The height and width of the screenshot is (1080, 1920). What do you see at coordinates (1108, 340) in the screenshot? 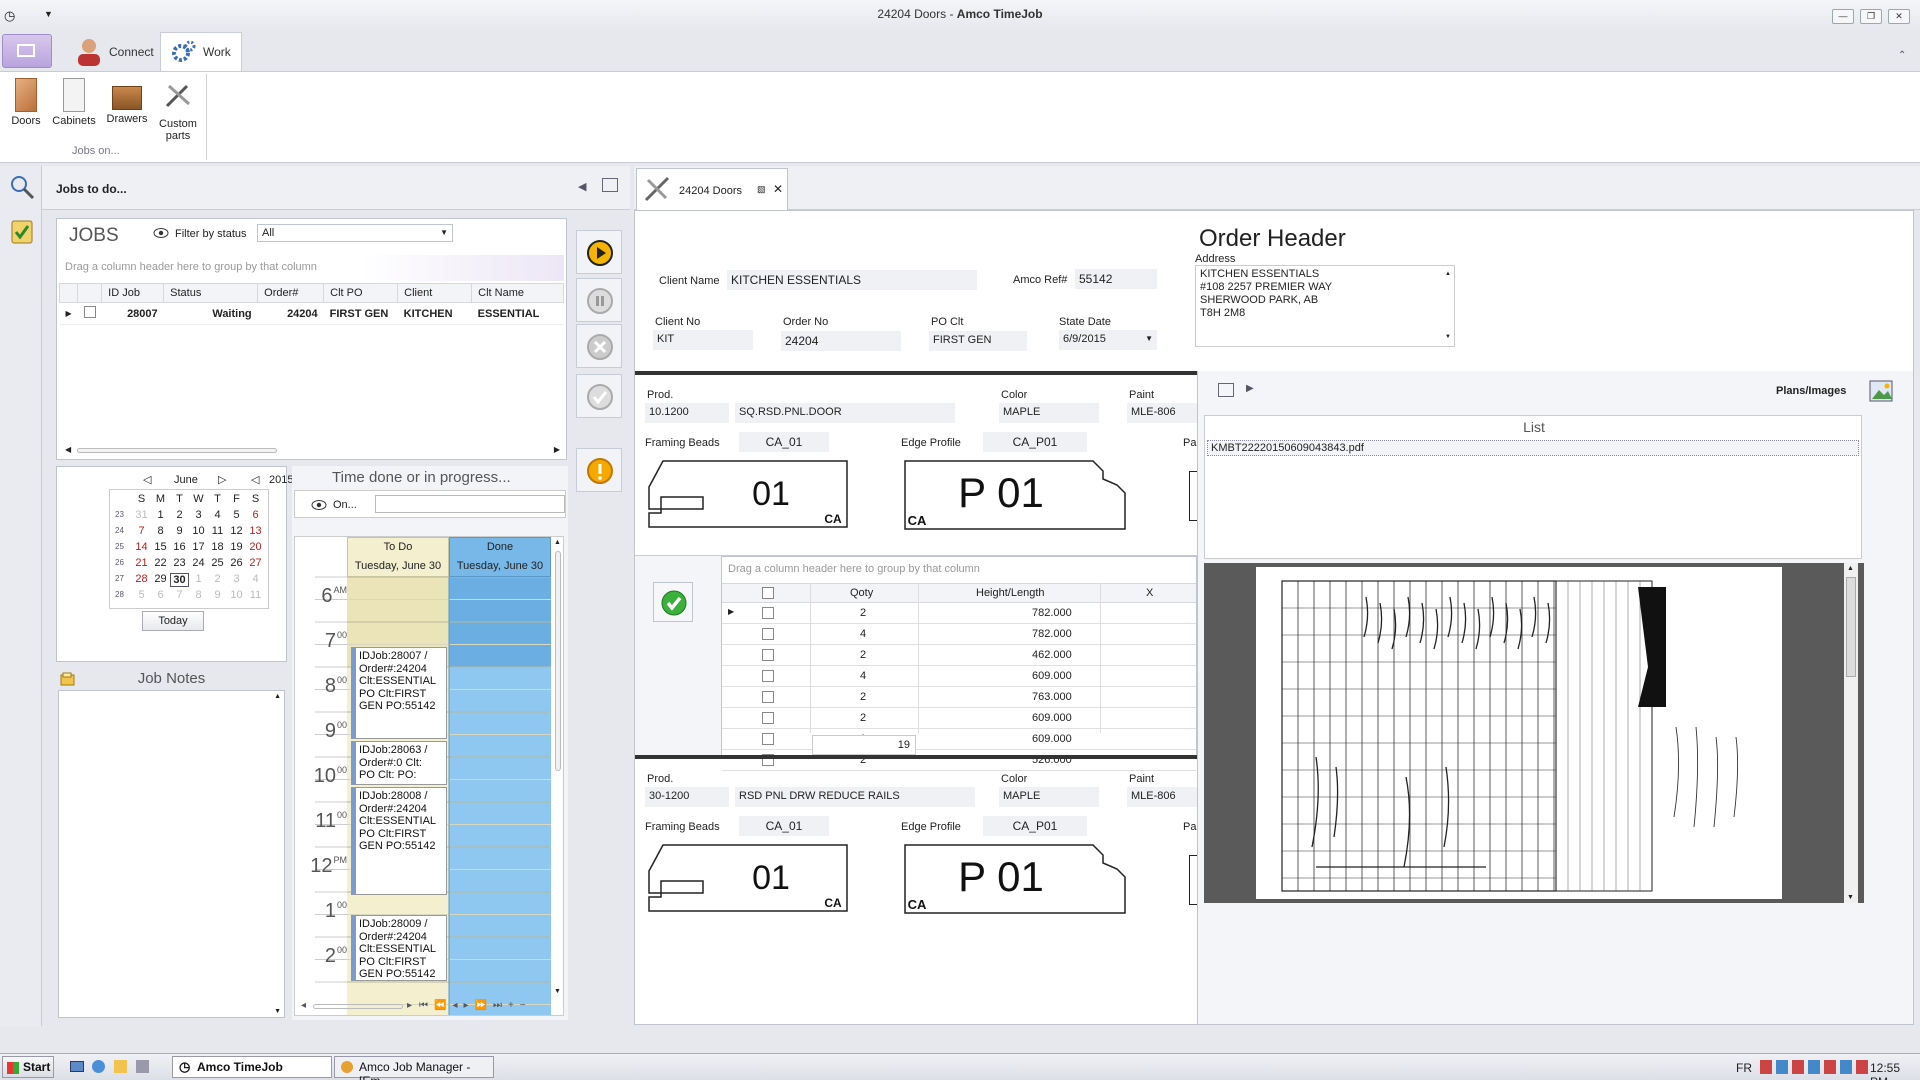
I see `state-date-picker: 6/9/2015 ▼` at bounding box center [1108, 340].